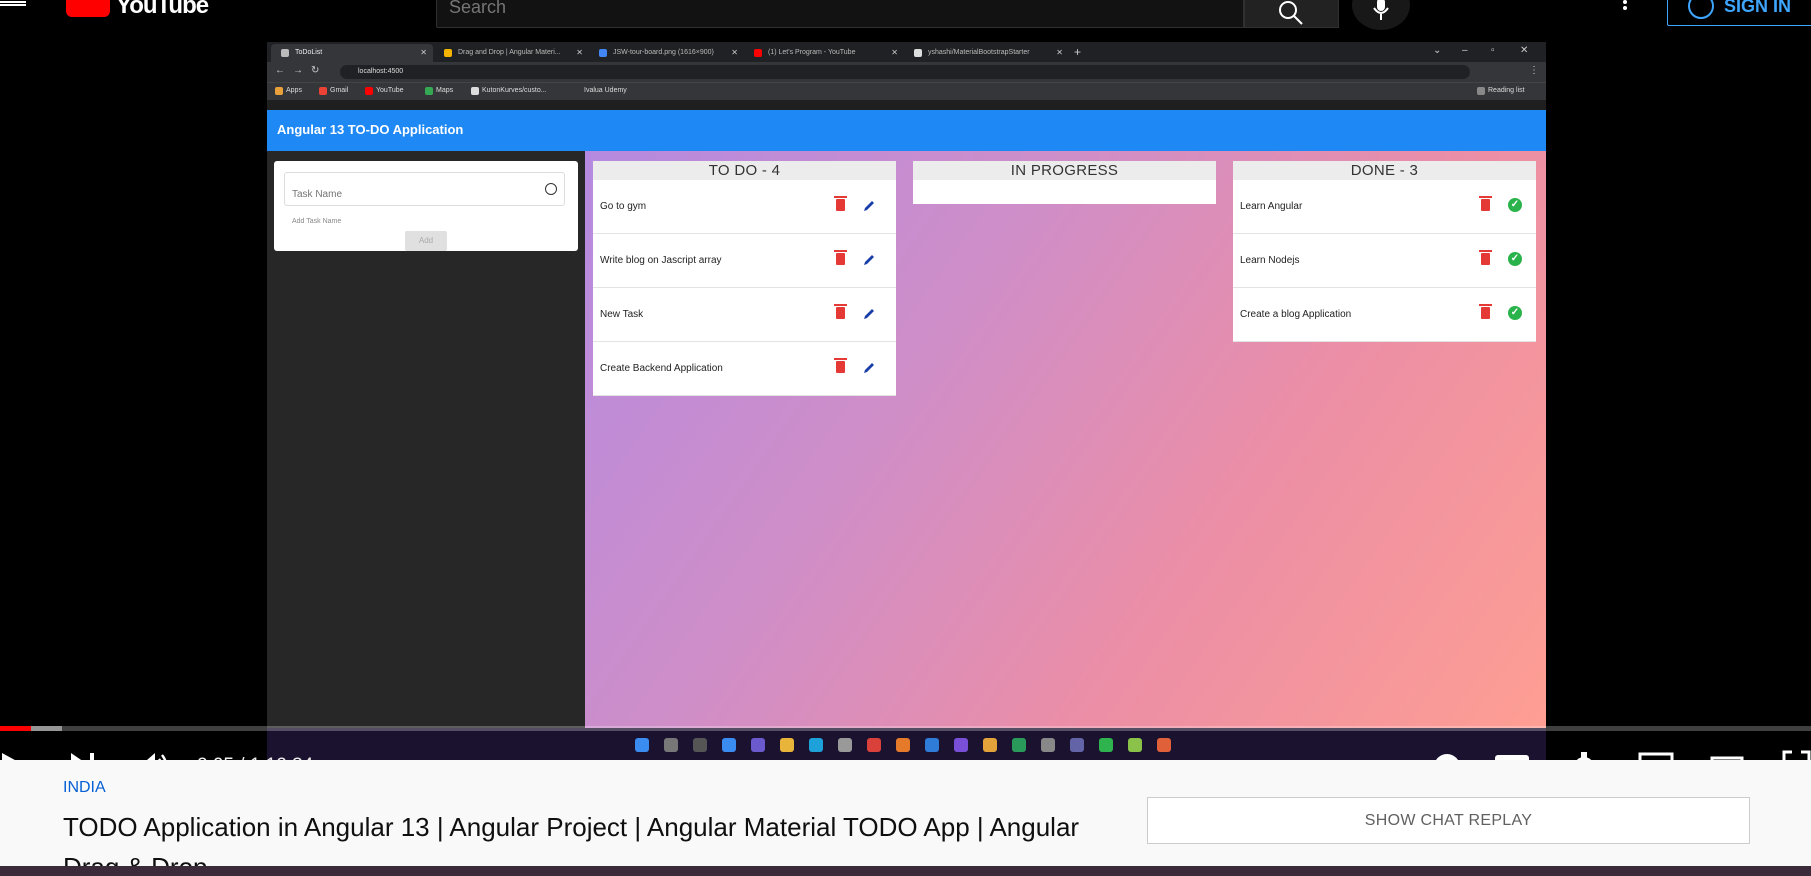 This screenshot has width=1811, height=876. What do you see at coordinates (905, 871) in the screenshot?
I see `bottom-strip` at bounding box center [905, 871].